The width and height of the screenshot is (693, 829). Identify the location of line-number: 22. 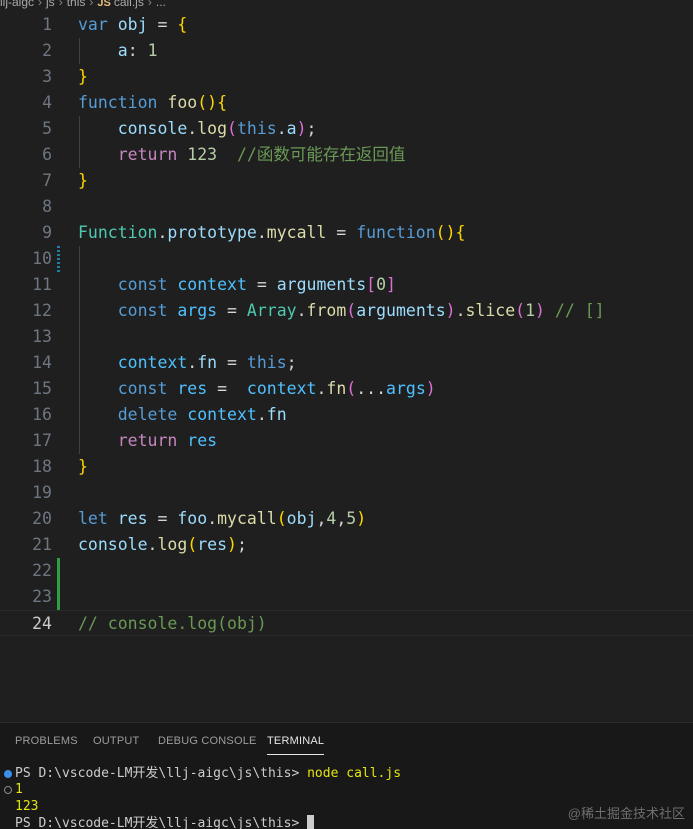
(42, 570).